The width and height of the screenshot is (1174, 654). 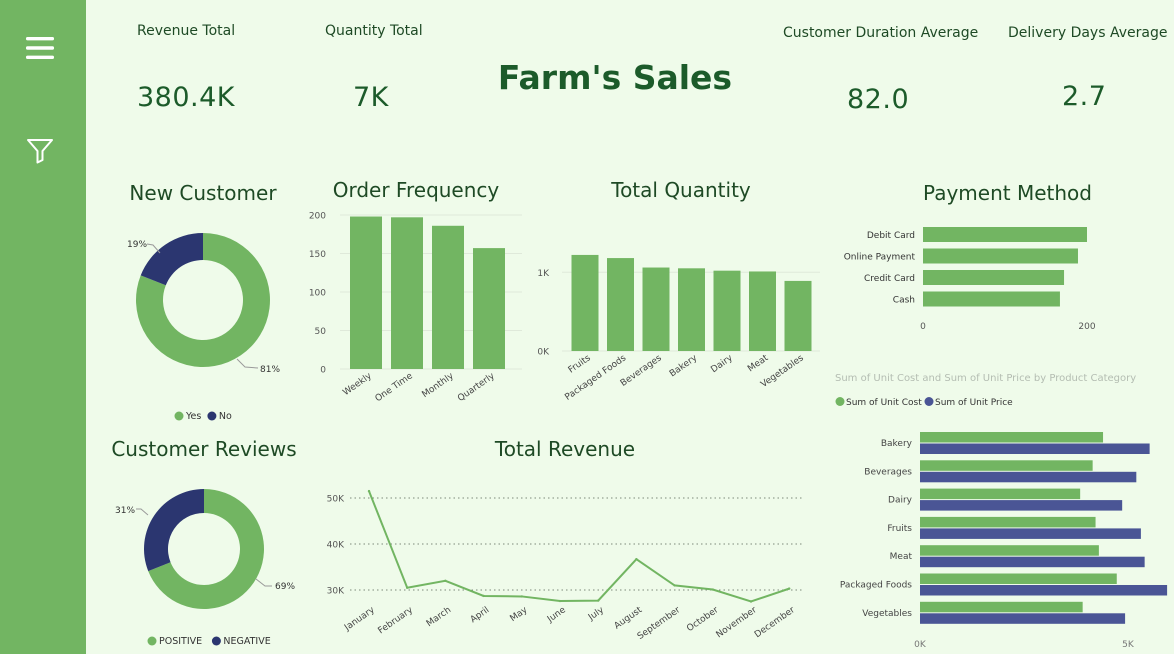 What do you see at coordinates (40, 151) in the screenshot?
I see `filter-icon` at bounding box center [40, 151].